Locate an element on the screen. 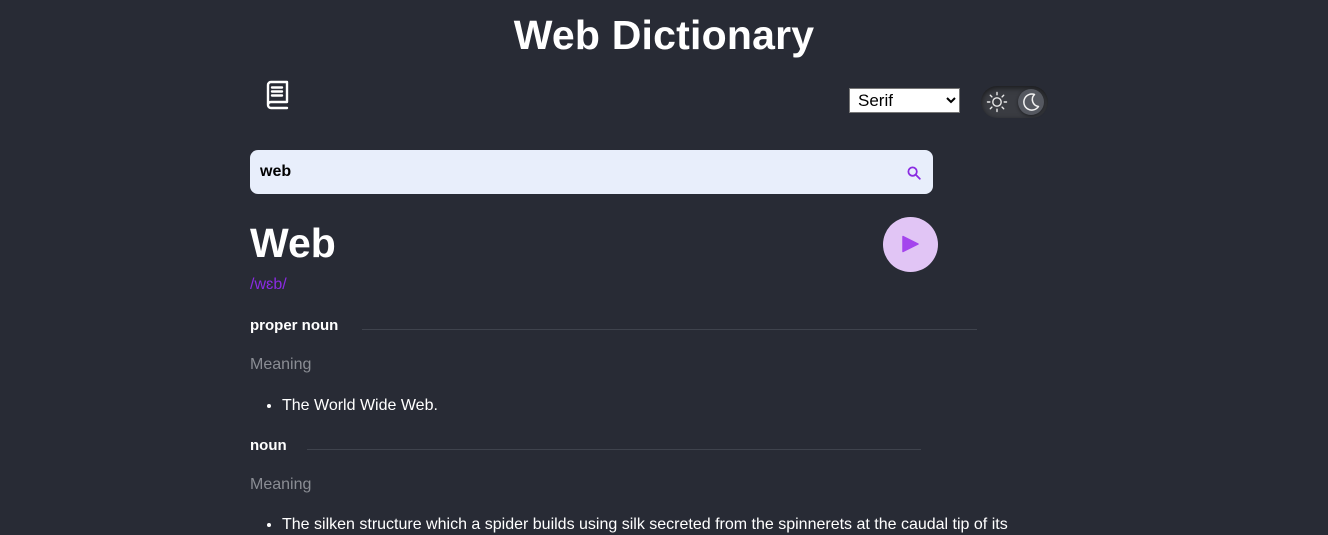  phonetic: /wɛb/ is located at coordinates (268, 284).